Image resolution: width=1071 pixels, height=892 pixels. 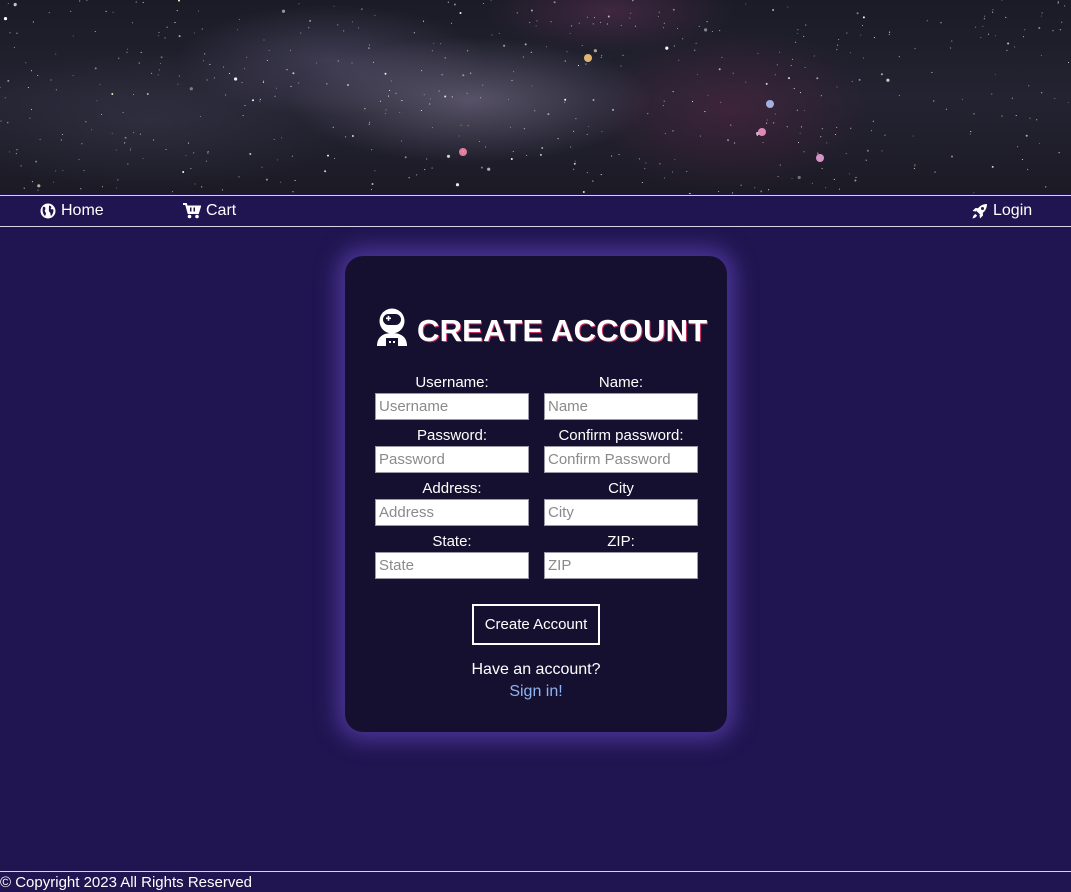 I want to click on sign-in-link: Sign in!, so click(x=536, y=692).